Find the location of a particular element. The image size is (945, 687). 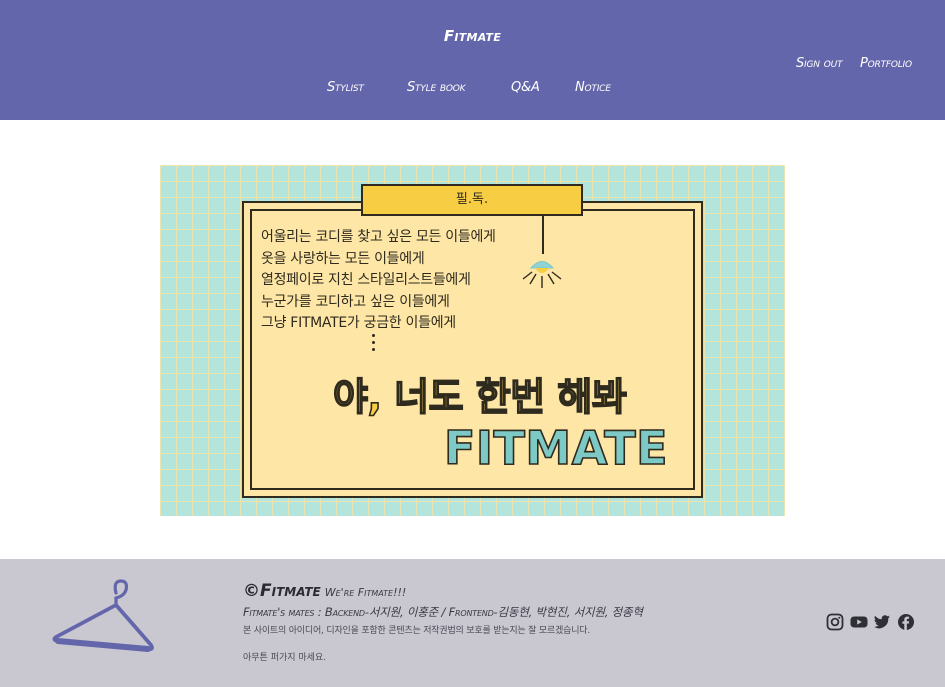

portfolio-link: Portfolio is located at coordinates (886, 63).